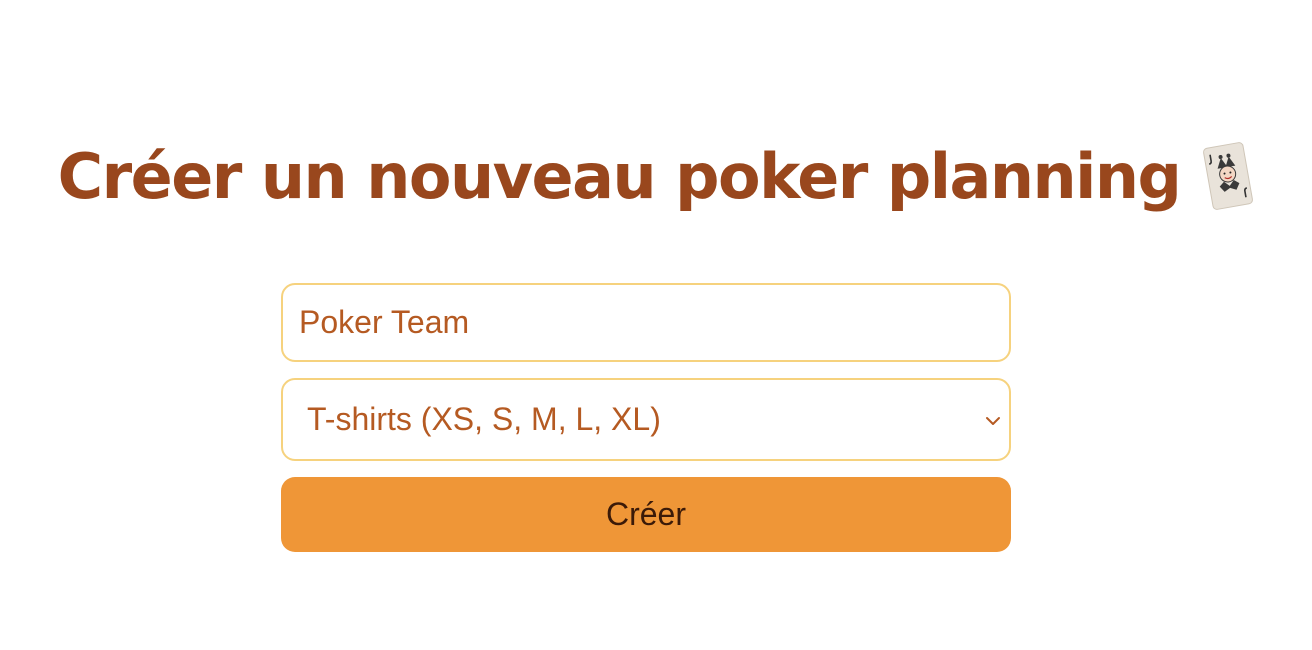  Describe the element at coordinates (484, 419) in the screenshot. I see `estimation-scale-selected-value: T-shirts (XS, S, M, L, XL)` at that location.